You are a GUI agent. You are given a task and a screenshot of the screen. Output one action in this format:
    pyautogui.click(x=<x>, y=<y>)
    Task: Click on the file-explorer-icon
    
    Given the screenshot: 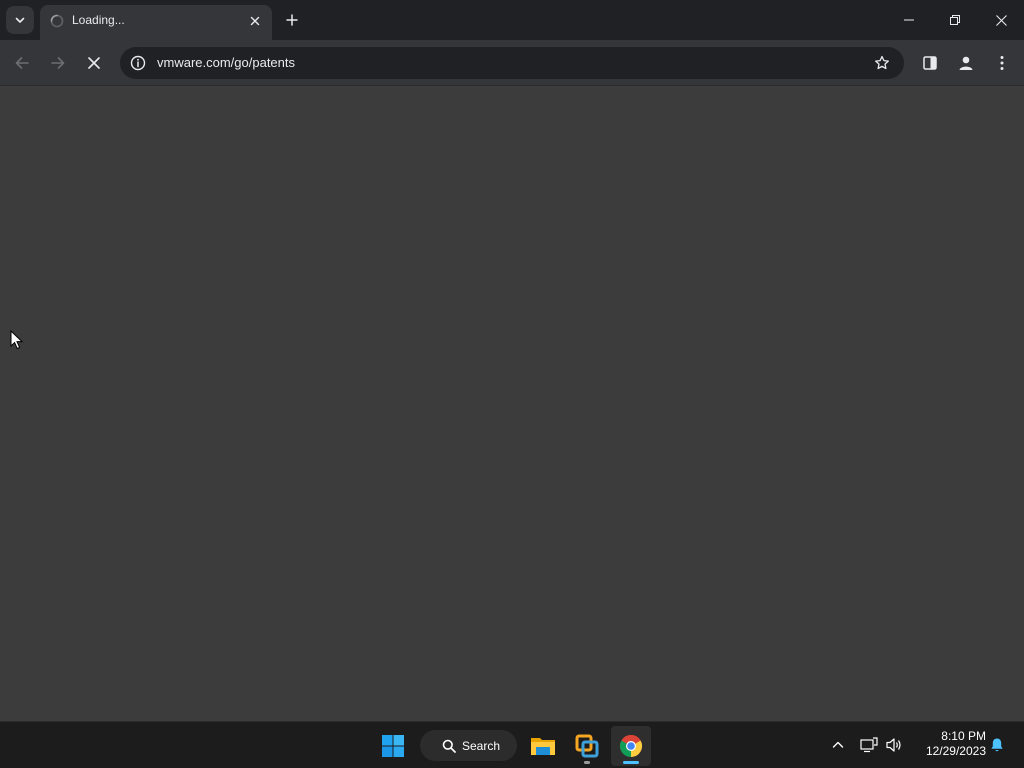 What is the action you would take?
    pyautogui.click(x=543, y=746)
    